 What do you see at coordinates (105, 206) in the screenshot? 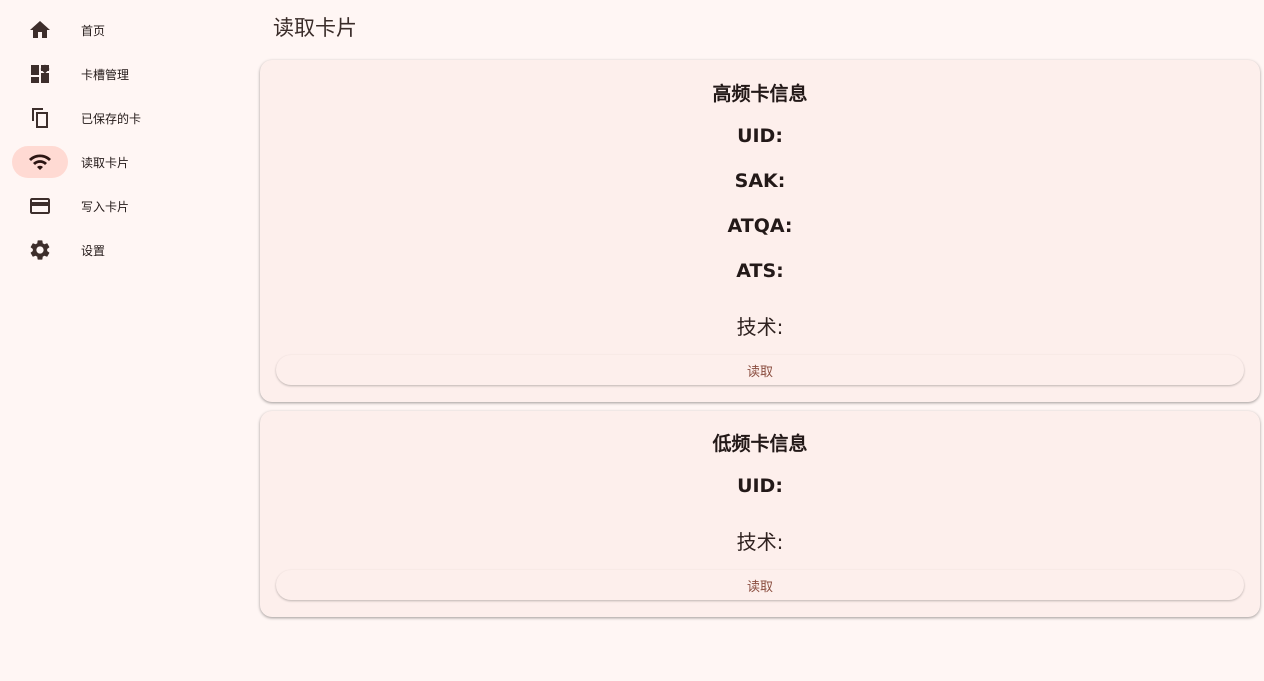
I see `nav-item-label: 写入卡片` at bounding box center [105, 206].